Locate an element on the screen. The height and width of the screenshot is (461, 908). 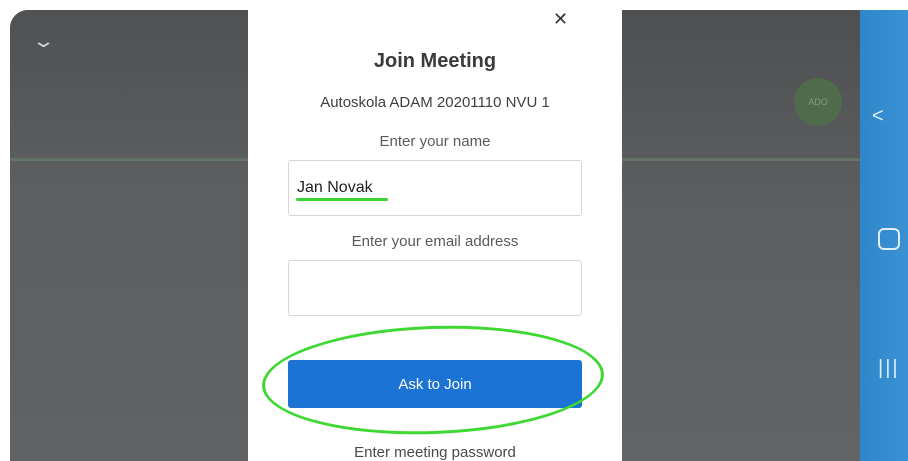
chevron-down-icon: ⌄ is located at coordinates (43, 41).